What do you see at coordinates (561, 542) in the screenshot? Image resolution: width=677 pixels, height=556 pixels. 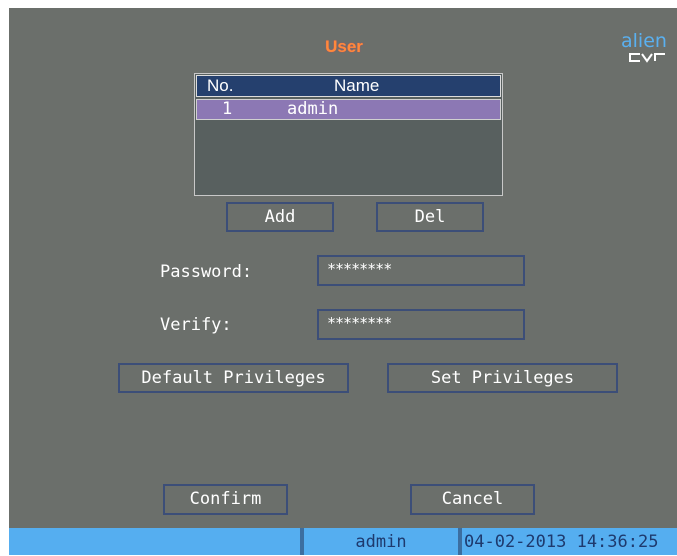 I see `date-time: 04-02-2013 14:36:25` at bounding box center [561, 542].